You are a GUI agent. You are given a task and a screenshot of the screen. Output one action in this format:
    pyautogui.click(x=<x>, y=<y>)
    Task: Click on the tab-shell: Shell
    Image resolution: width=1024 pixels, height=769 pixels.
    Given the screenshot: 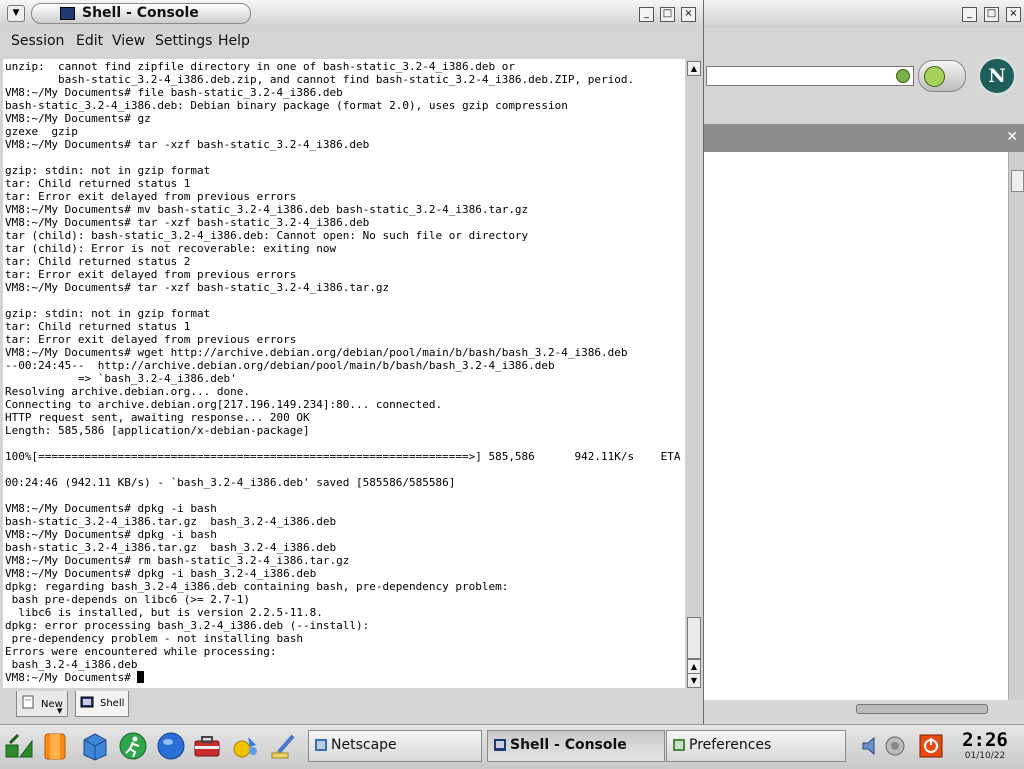 What is the action you would take?
    pyautogui.click(x=102, y=704)
    